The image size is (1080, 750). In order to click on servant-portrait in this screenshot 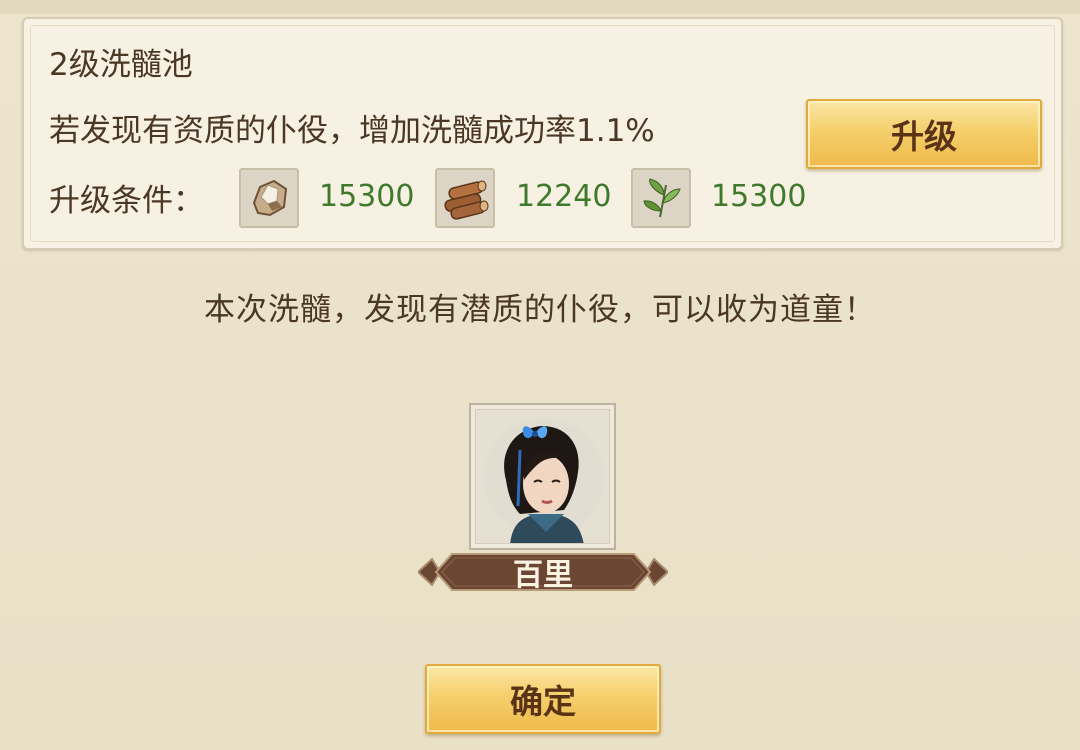, I will do `click(542, 476)`.